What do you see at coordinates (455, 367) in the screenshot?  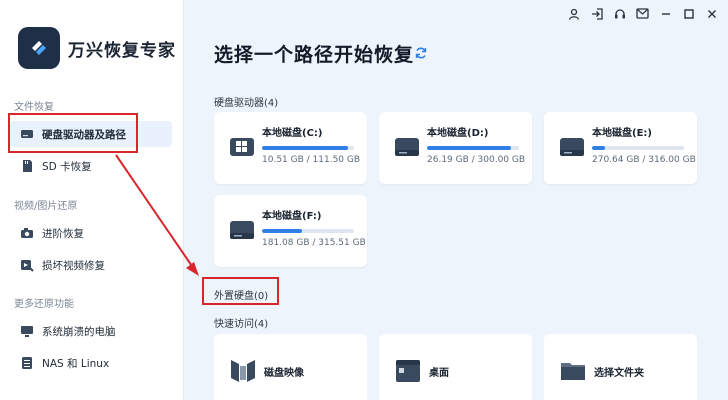 I see `quick-card-desktop: 桌面` at bounding box center [455, 367].